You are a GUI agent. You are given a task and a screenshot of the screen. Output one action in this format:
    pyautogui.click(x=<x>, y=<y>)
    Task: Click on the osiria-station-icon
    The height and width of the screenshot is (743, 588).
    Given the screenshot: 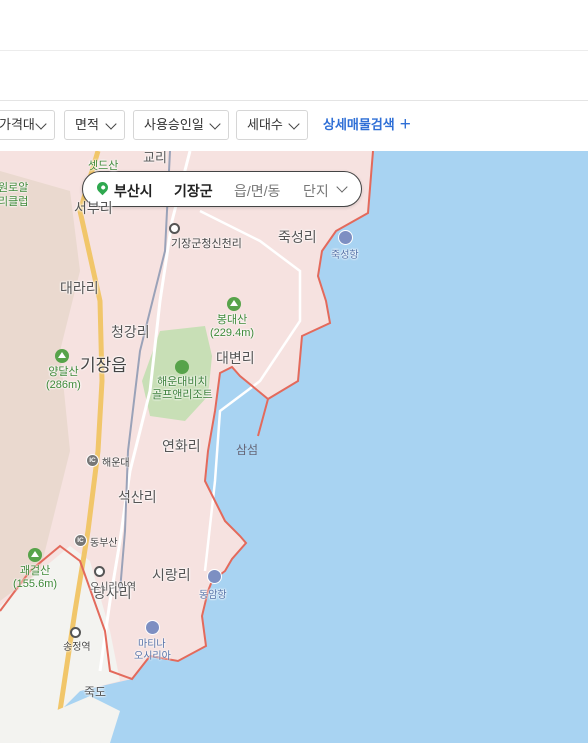 What is the action you would take?
    pyautogui.click(x=99, y=571)
    